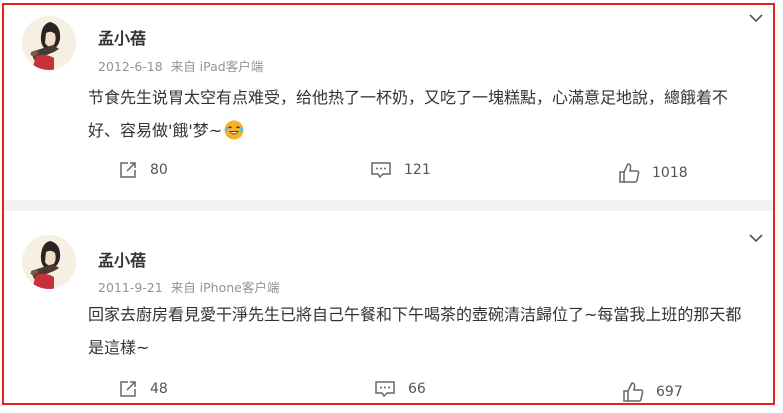  What do you see at coordinates (234, 130) in the screenshot?
I see `laughing-tears-icon` at bounding box center [234, 130].